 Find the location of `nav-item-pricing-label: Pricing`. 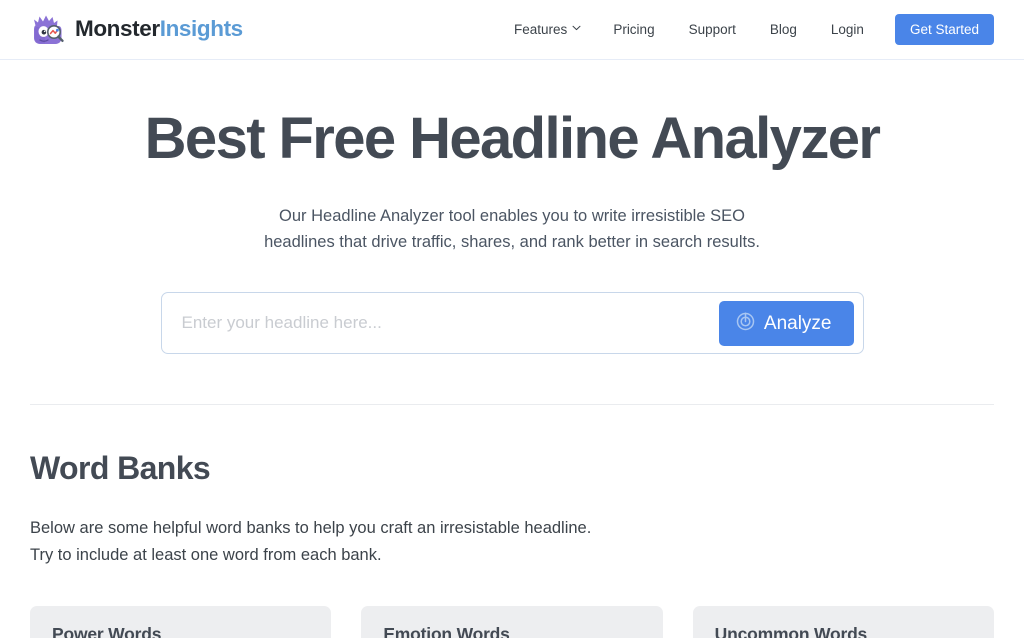

nav-item-pricing-label: Pricing is located at coordinates (634, 29).